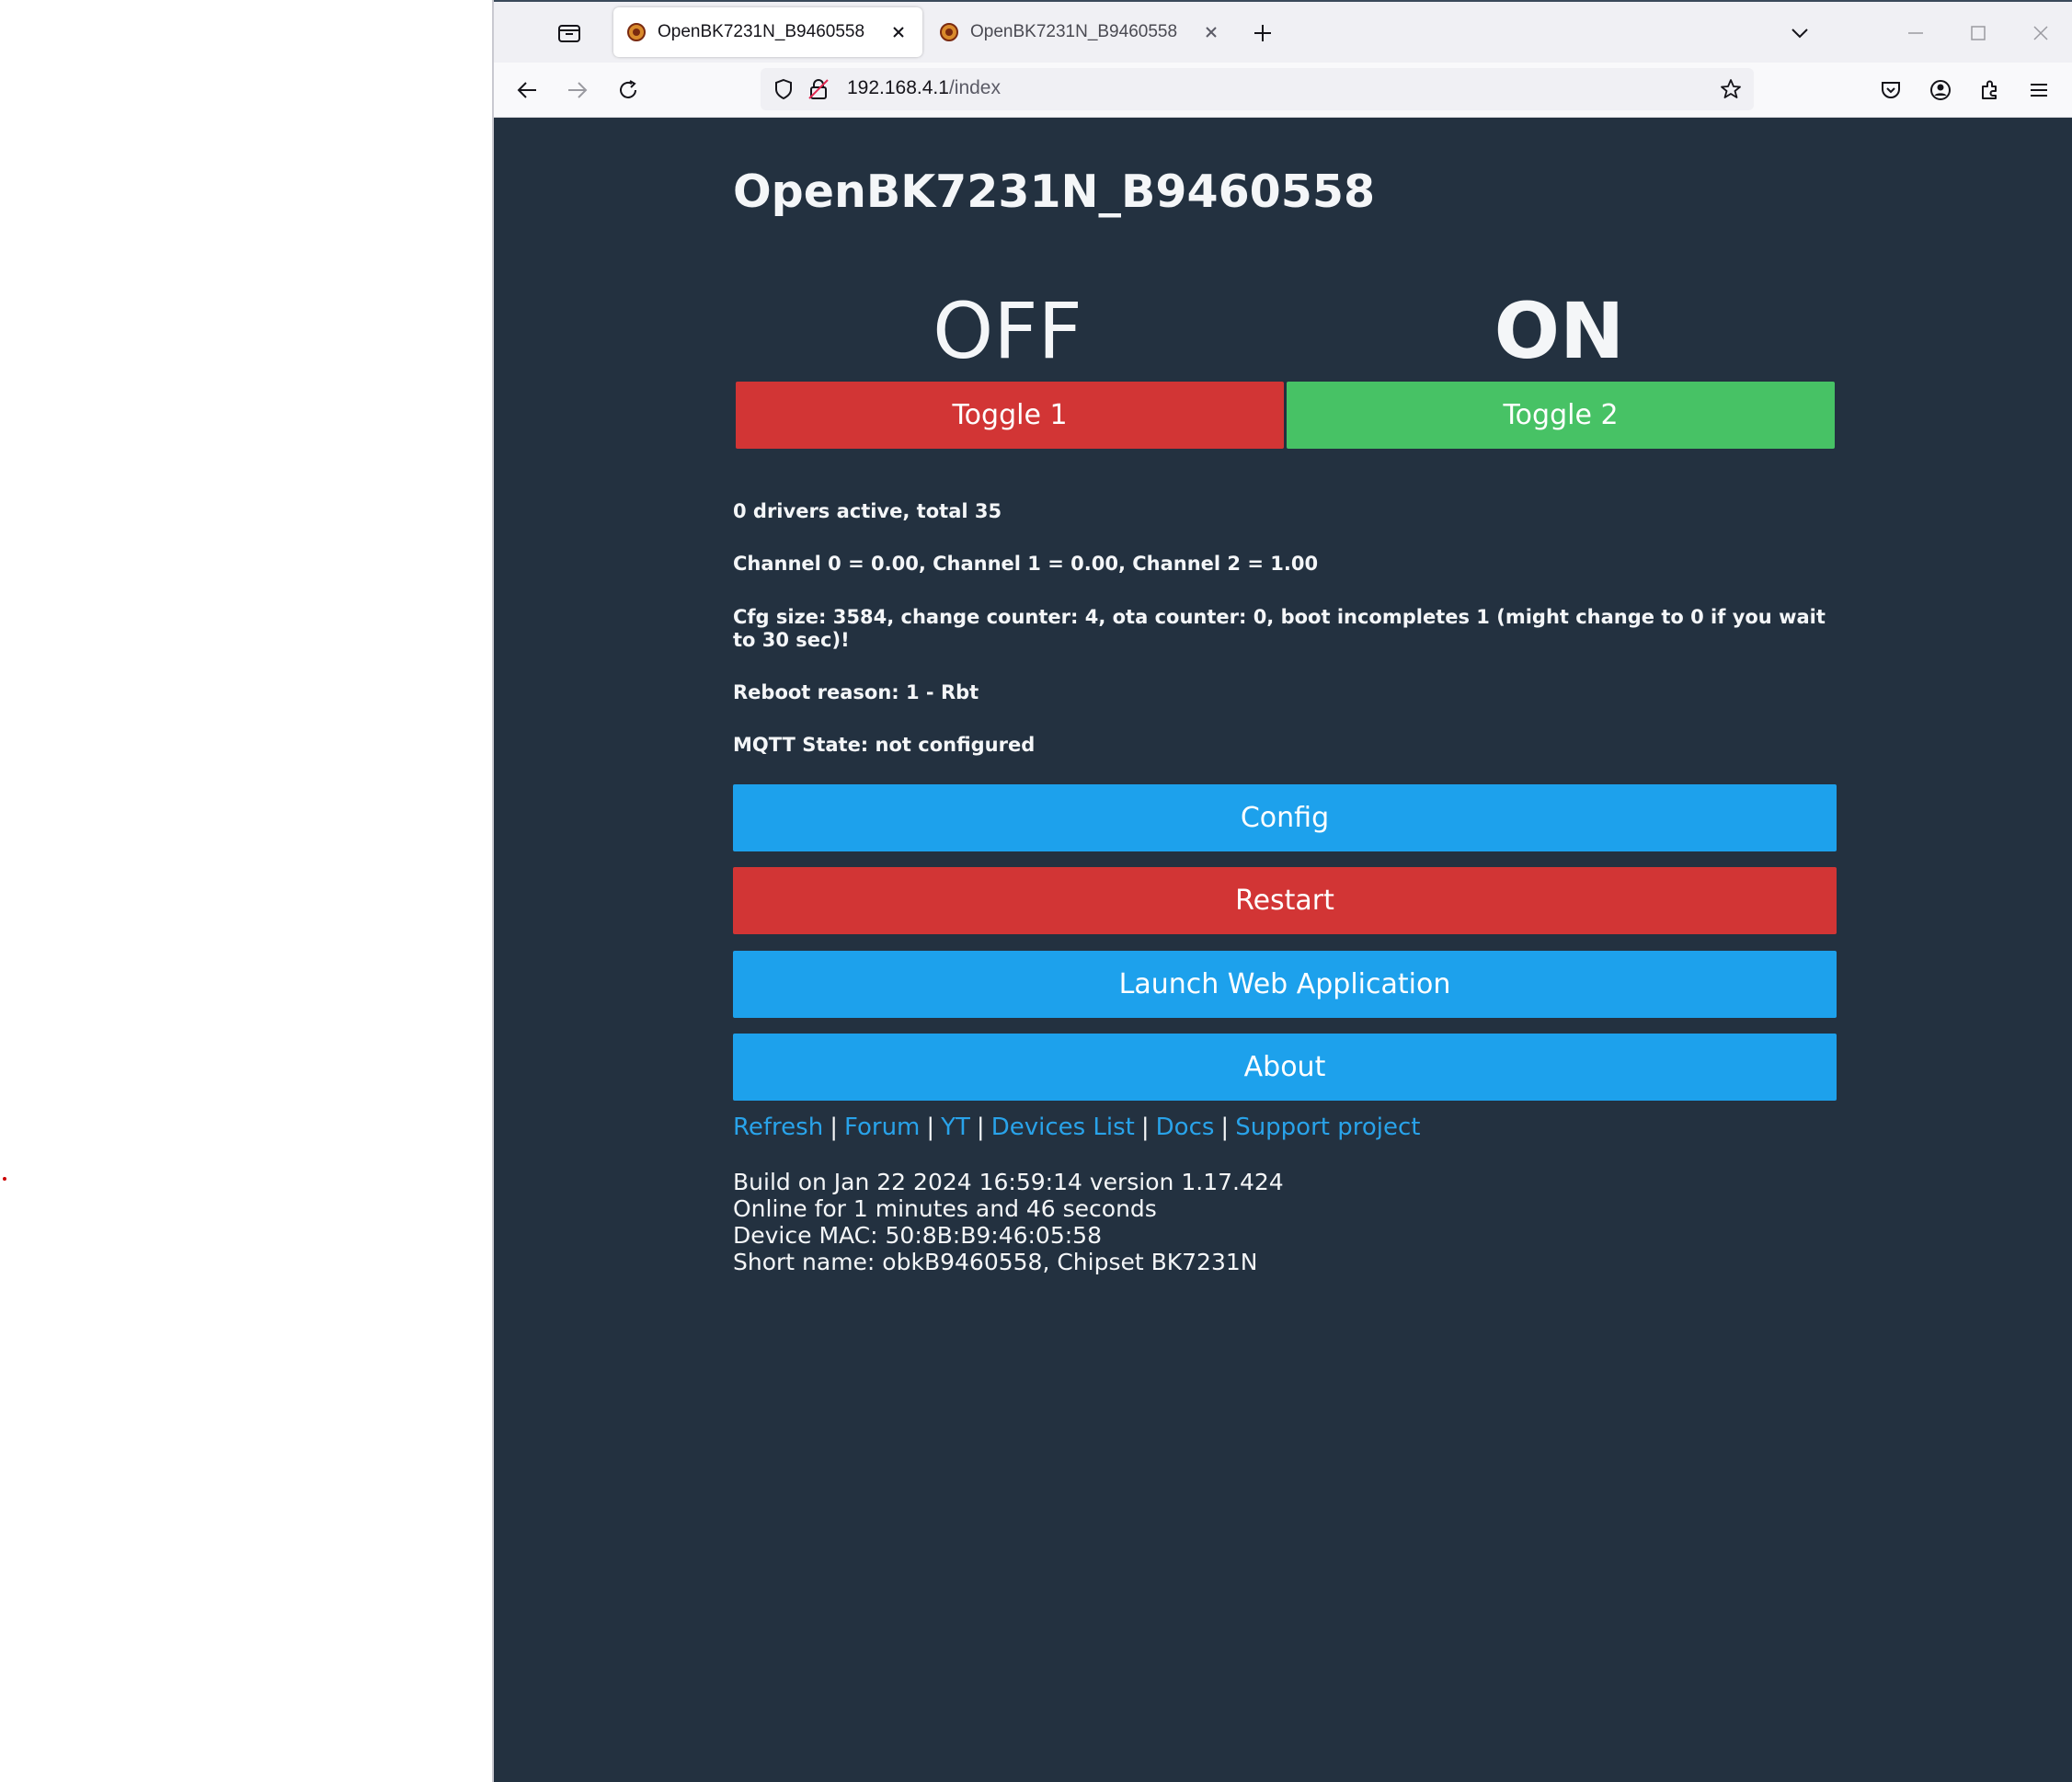  What do you see at coordinates (1891, 90) in the screenshot?
I see `pocket-icon` at bounding box center [1891, 90].